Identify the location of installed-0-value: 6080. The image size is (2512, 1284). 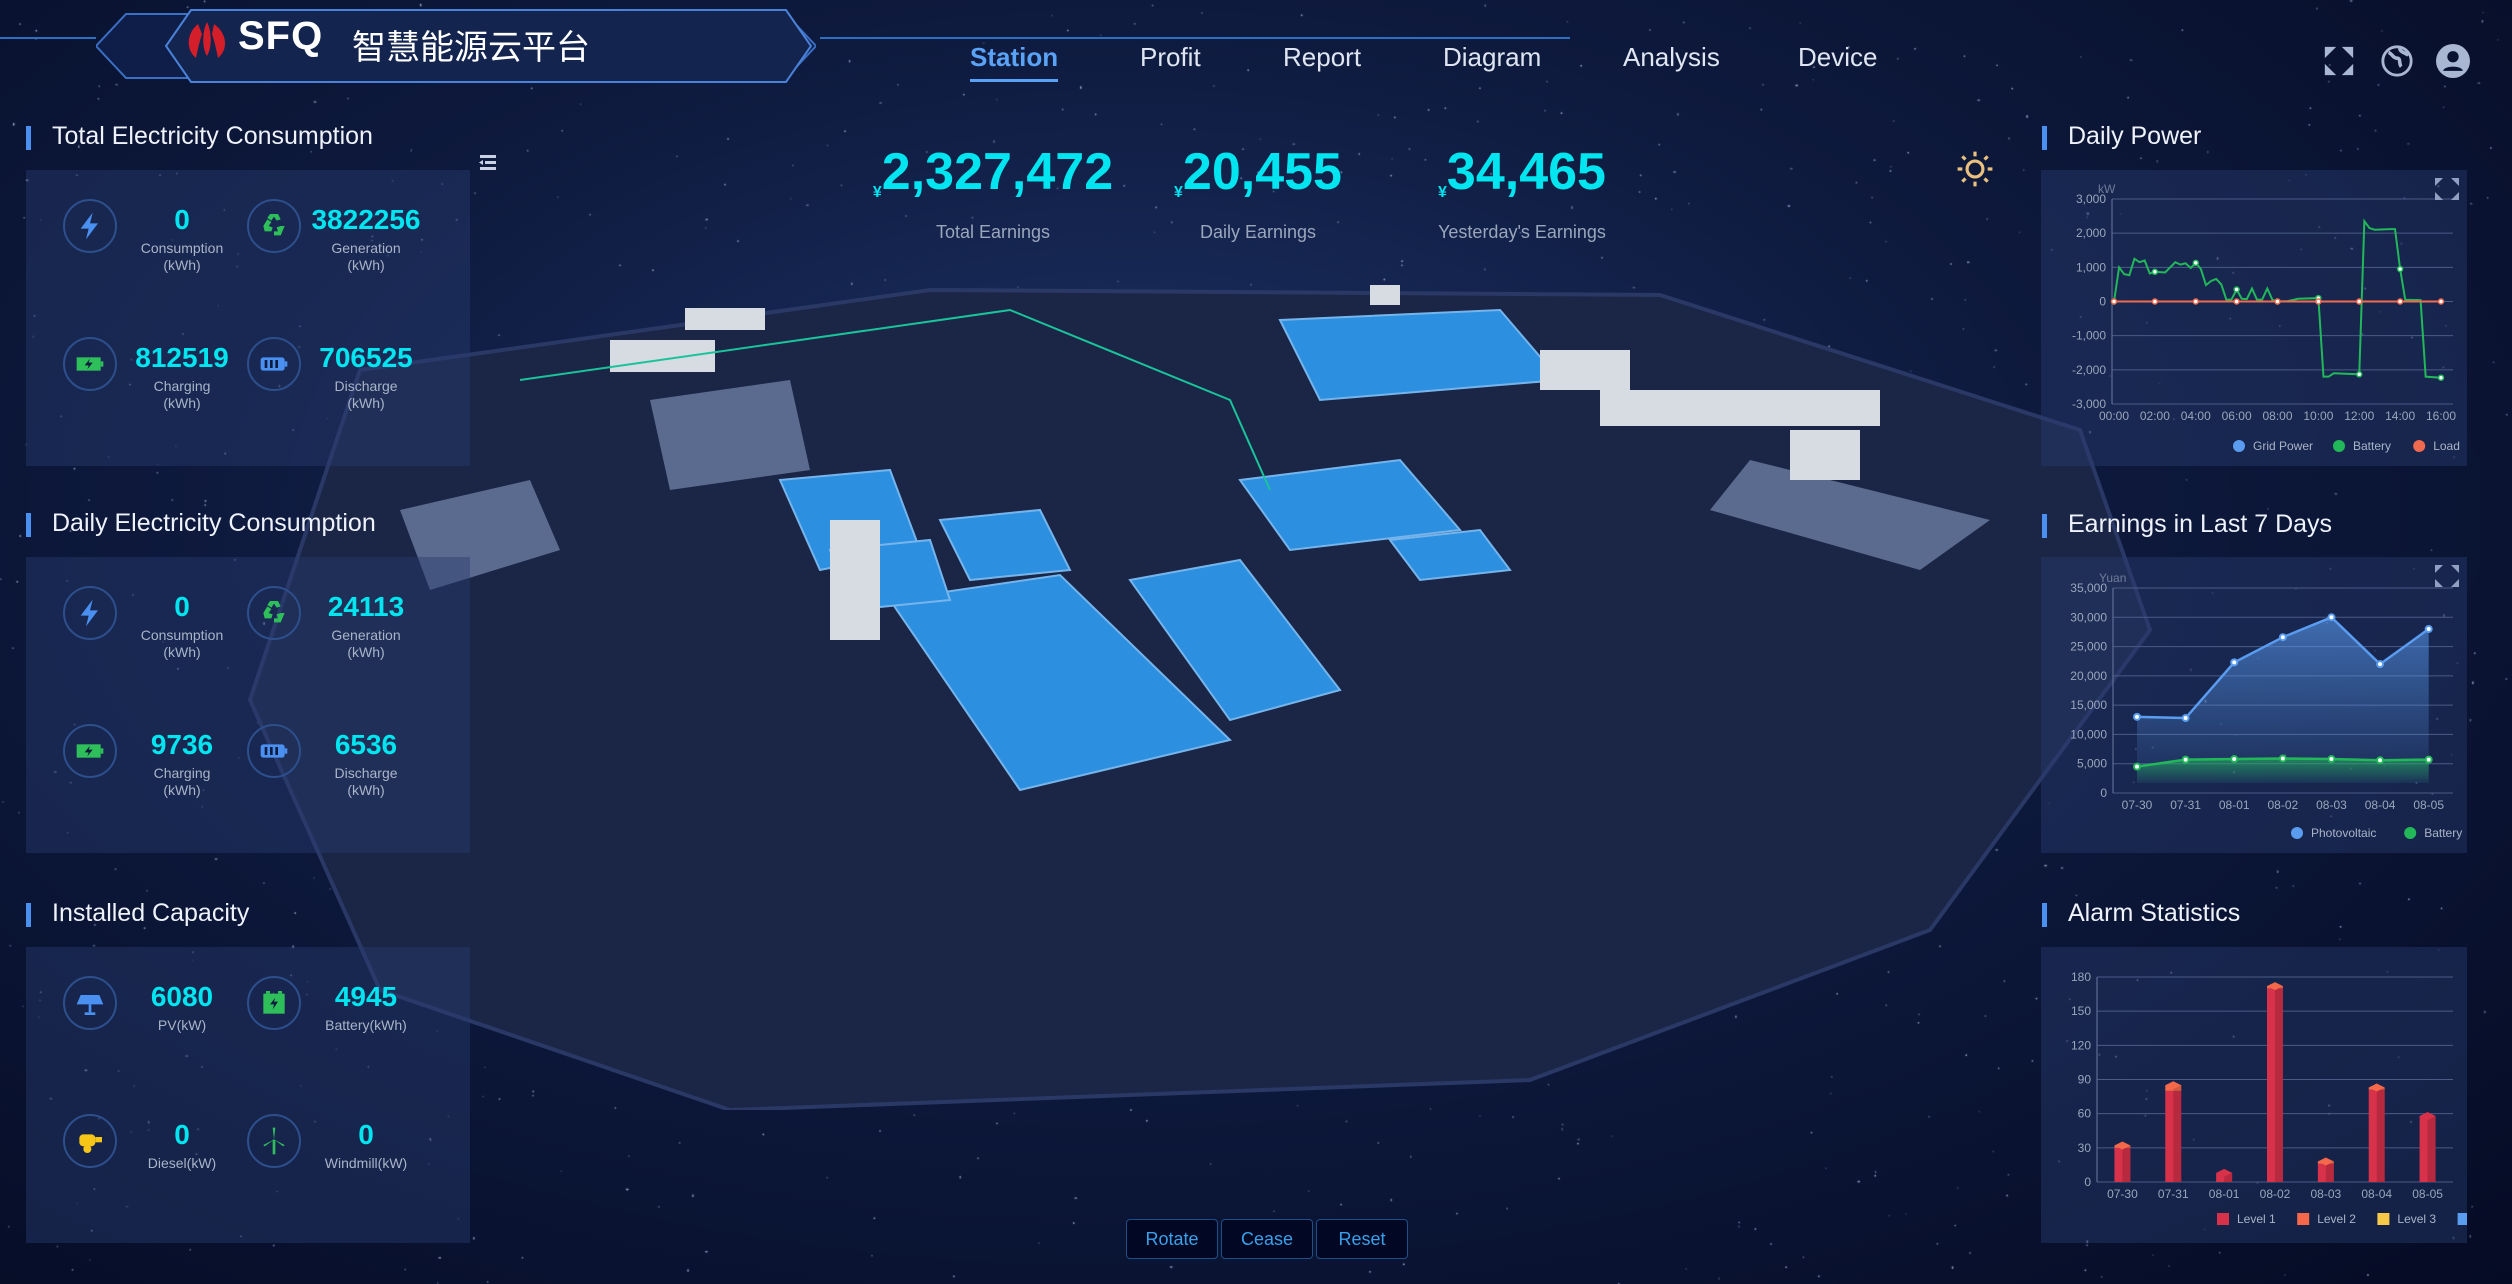
(182, 996).